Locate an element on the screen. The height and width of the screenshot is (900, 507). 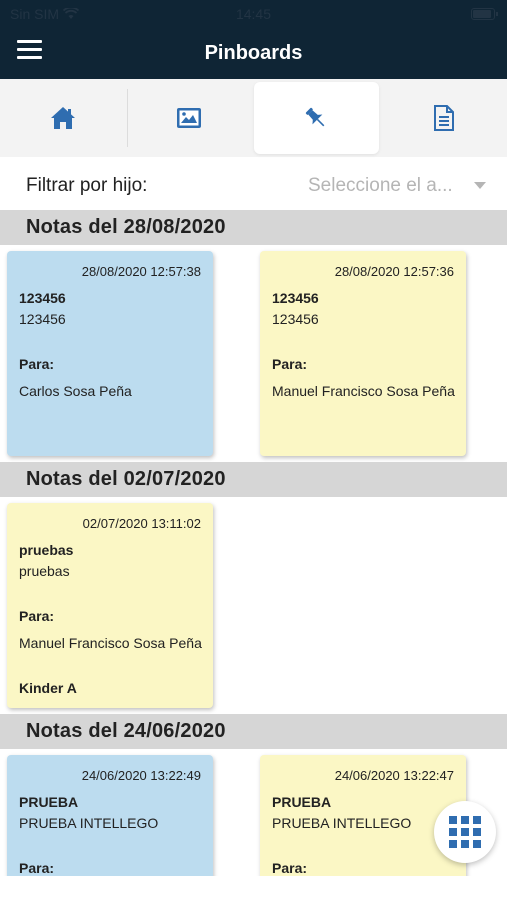
nav-bar: Pinboards is located at coordinates (253, 53).